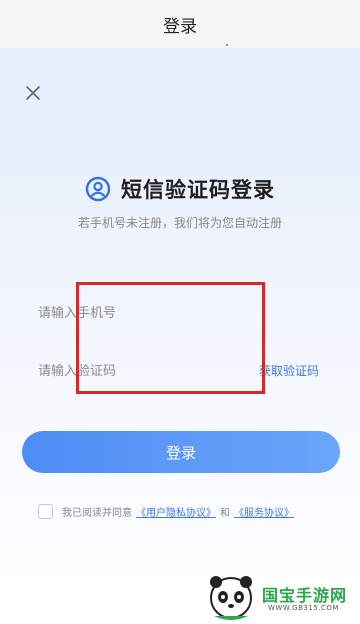  Describe the element at coordinates (179, 223) in the screenshot. I see `register-hint: 若手机号未注册，我们将为您自动注册` at that location.